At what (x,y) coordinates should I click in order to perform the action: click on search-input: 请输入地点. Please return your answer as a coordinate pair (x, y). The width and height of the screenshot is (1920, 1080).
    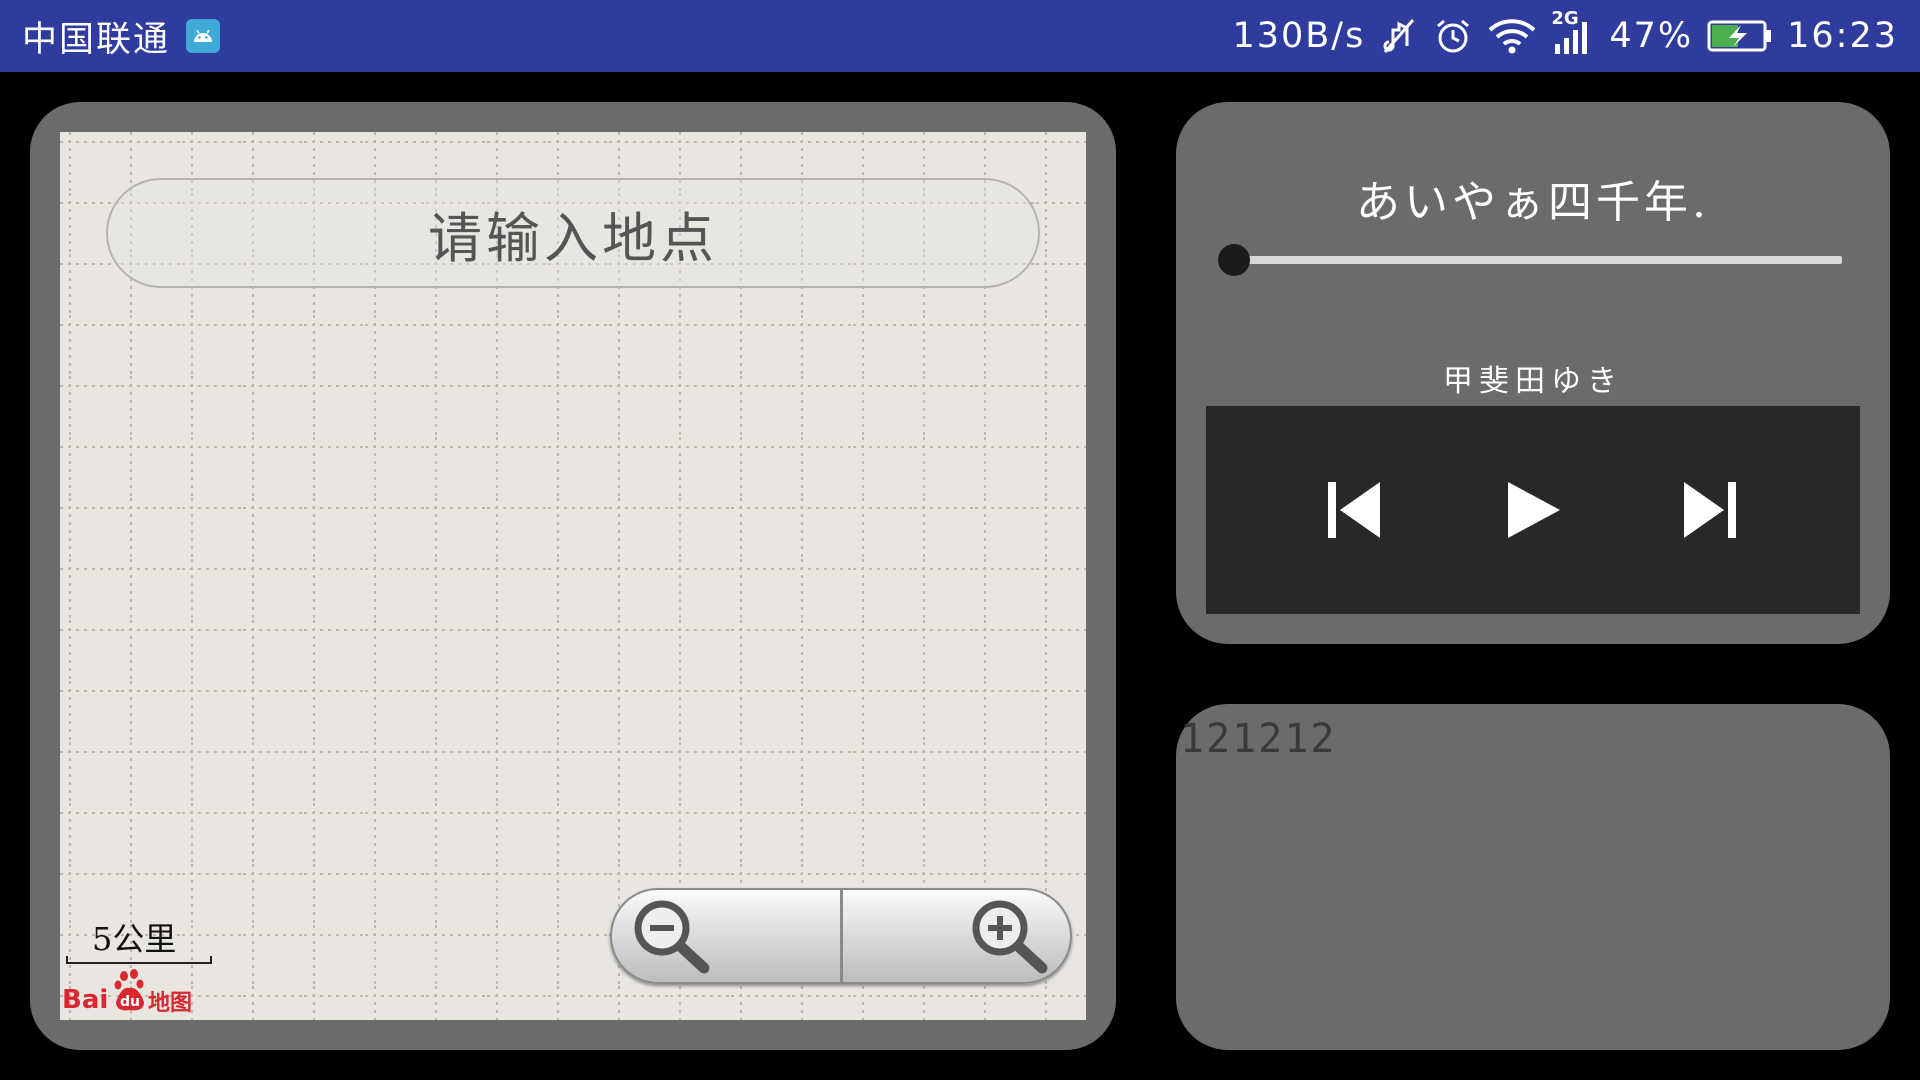
    Looking at the image, I should click on (573, 233).